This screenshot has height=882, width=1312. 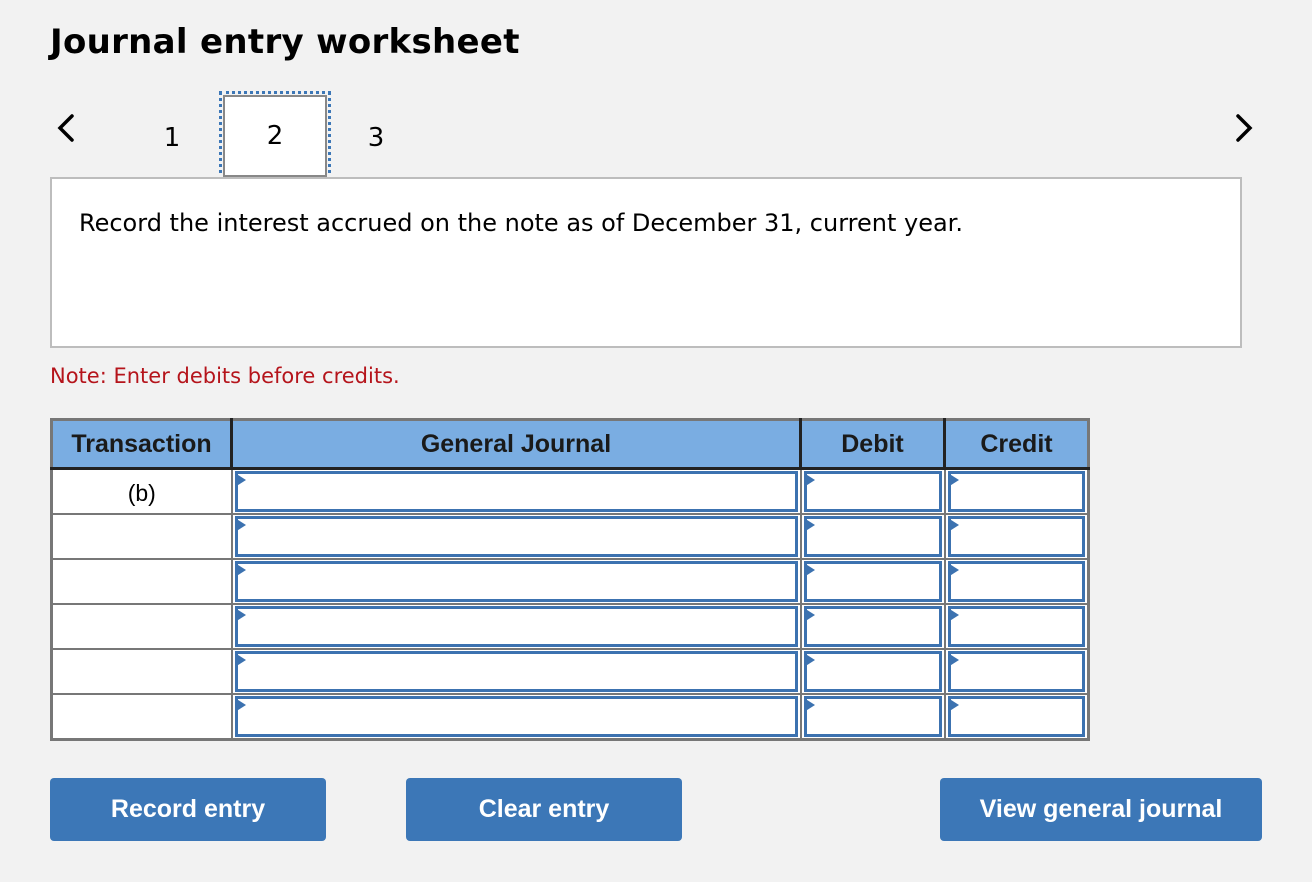 What do you see at coordinates (172, 138) in the screenshot?
I see `step-tab-1: 1` at bounding box center [172, 138].